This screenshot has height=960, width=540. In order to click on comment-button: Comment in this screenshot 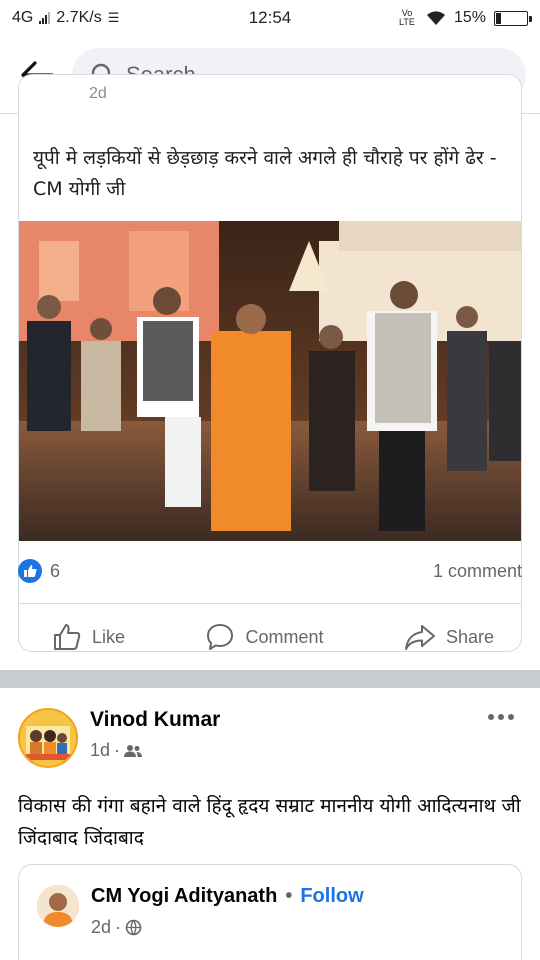, I will do `click(264, 637)`.